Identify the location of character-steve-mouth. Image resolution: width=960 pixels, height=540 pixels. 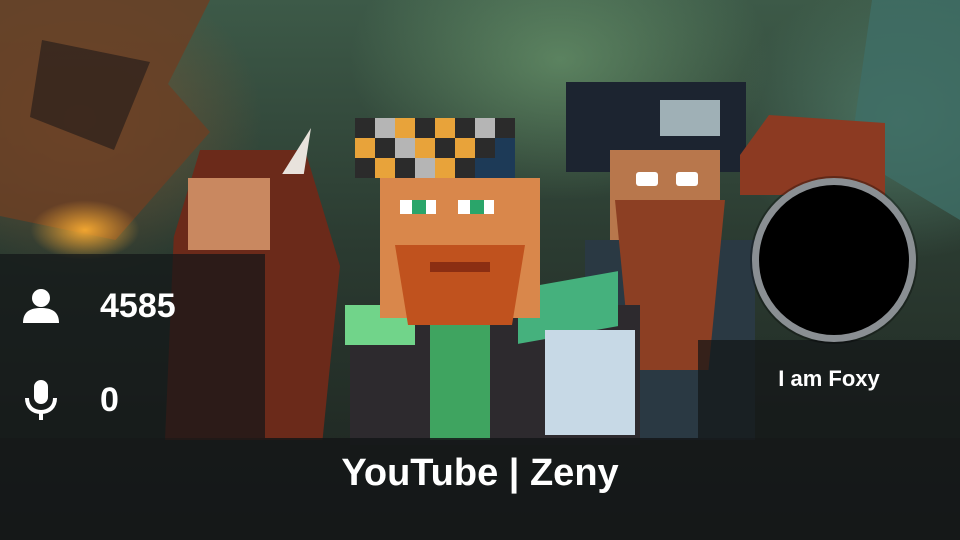
(460, 267).